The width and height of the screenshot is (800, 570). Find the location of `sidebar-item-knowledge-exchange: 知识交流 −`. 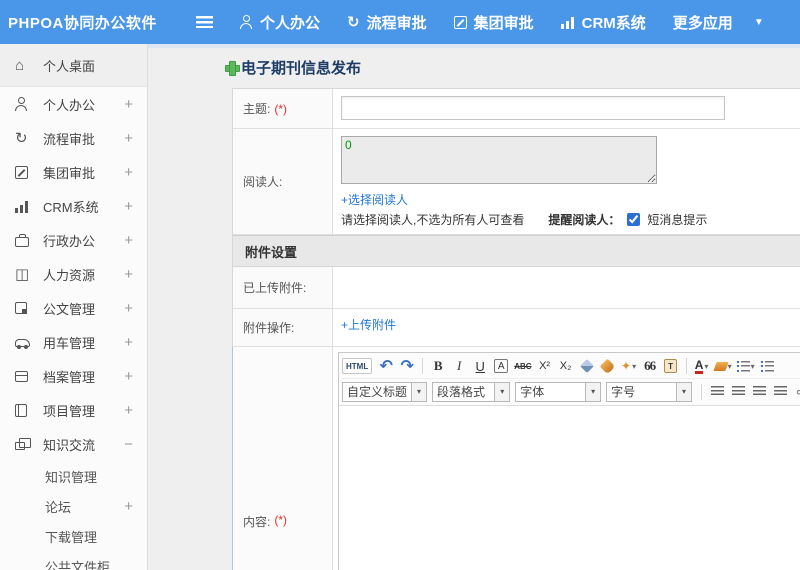

sidebar-item-knowledge-exchange: 知识交流 − is located at coordinates (73, 444).